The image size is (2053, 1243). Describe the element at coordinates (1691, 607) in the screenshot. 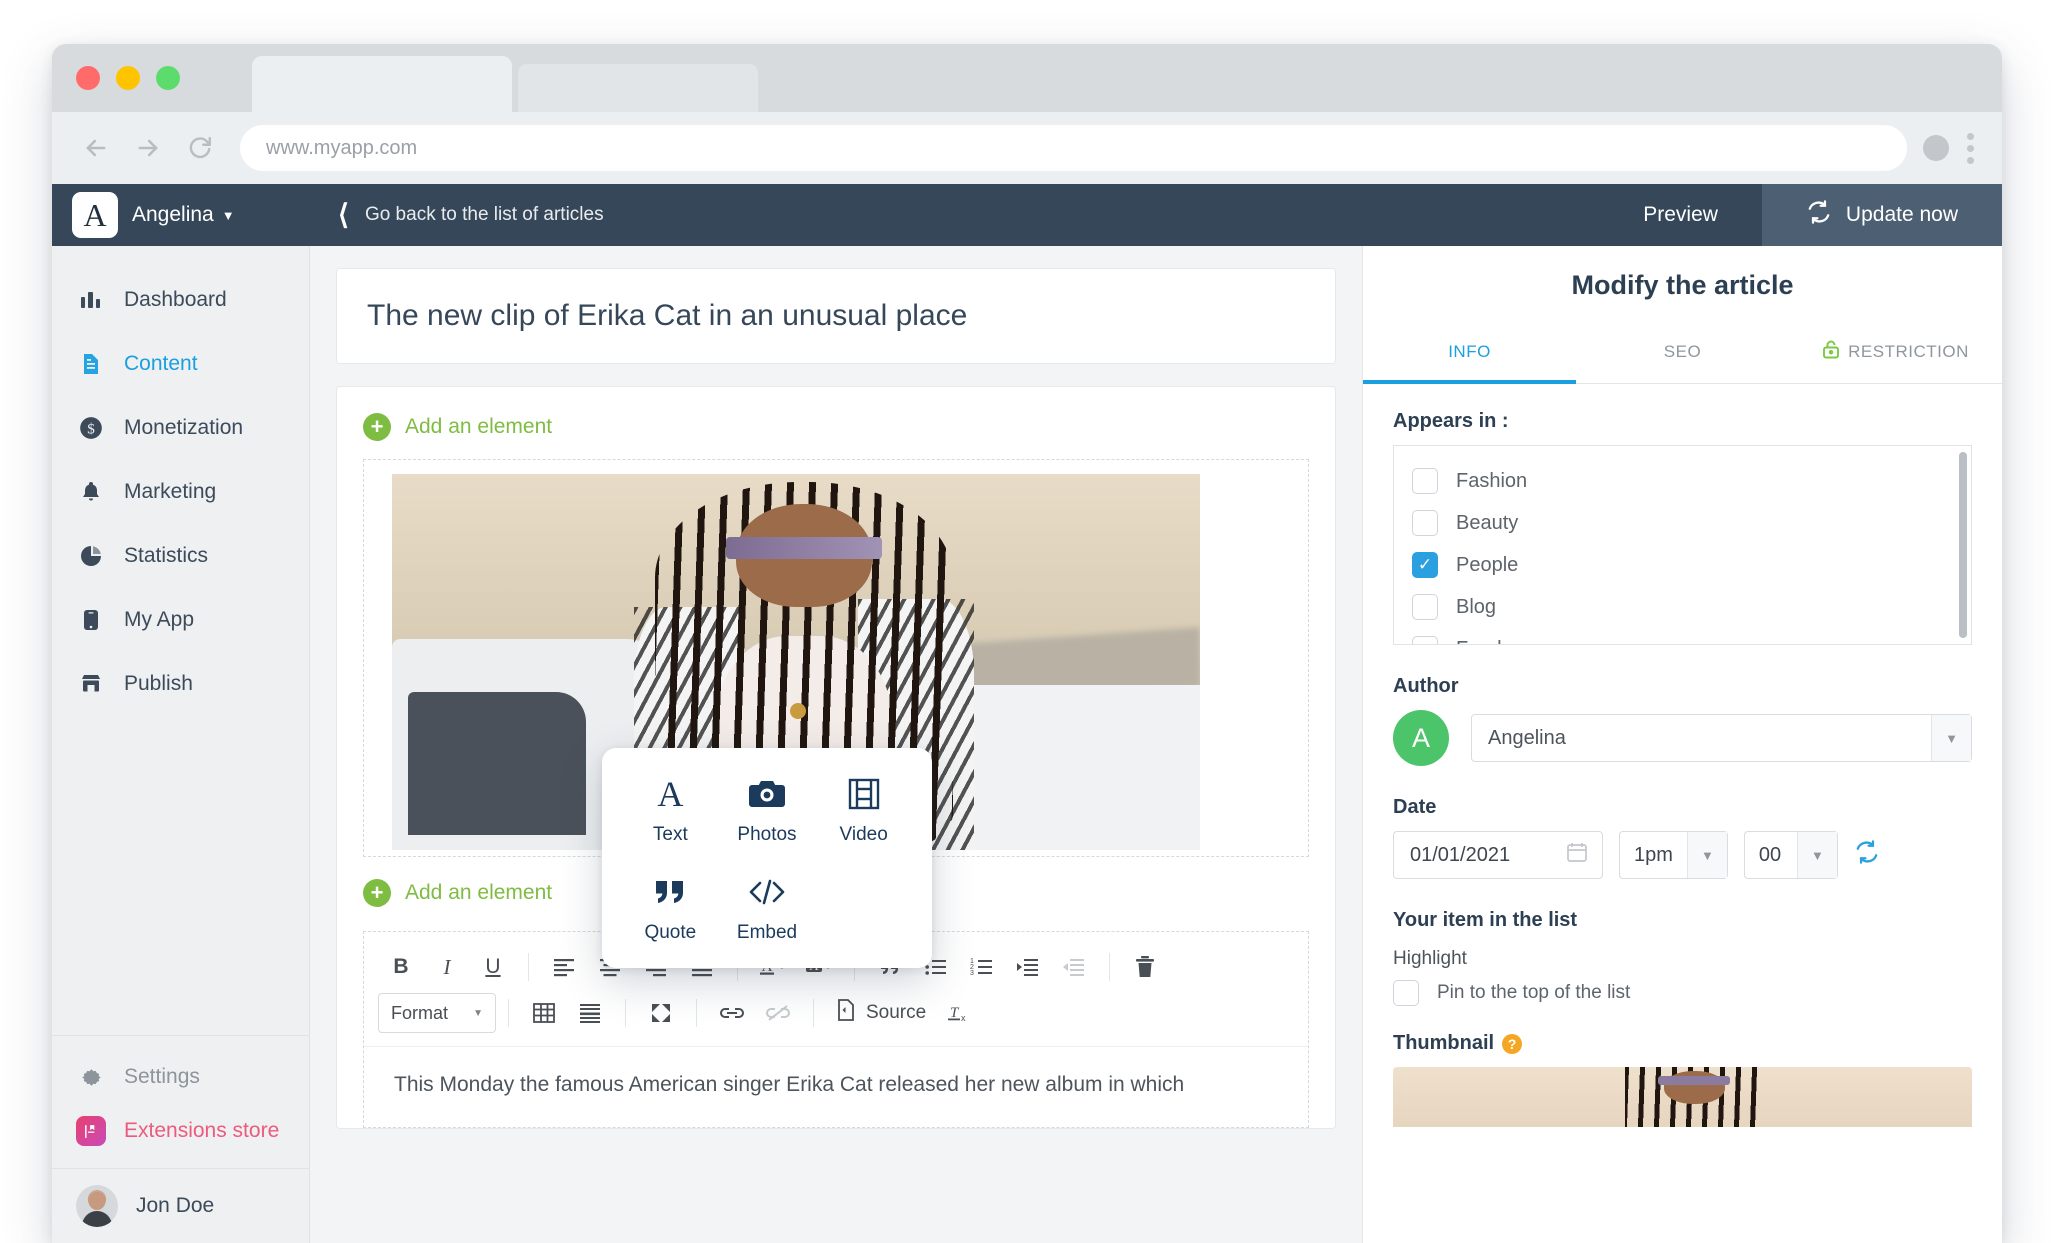

I see `category-row: Blog` at that location.